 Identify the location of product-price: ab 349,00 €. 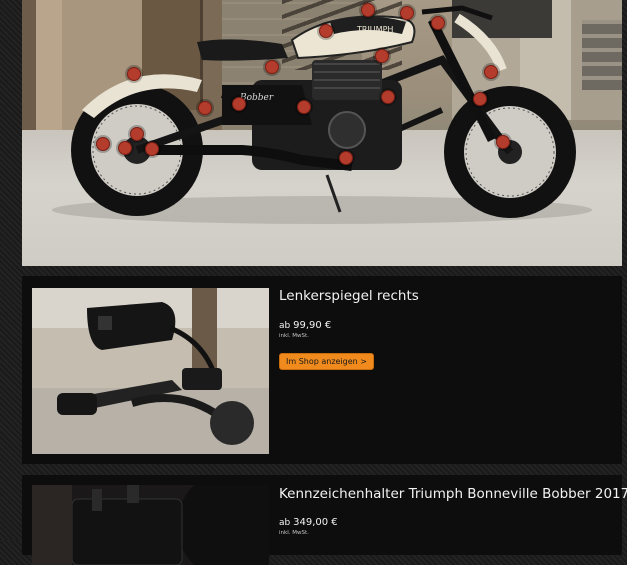
(308, 522).